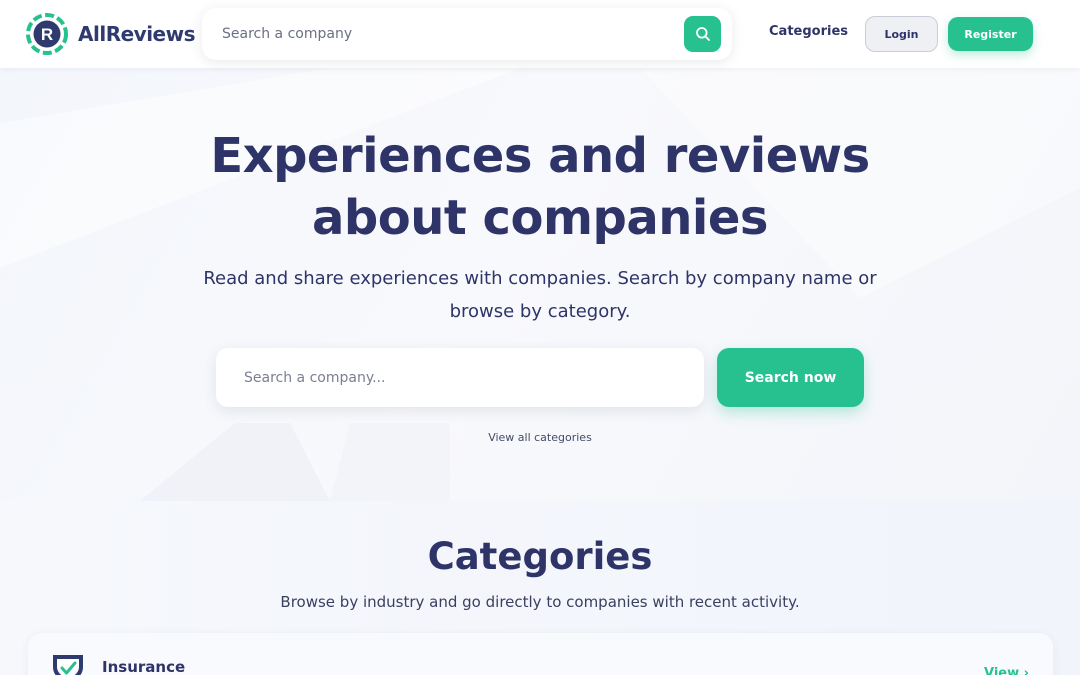 The width and height of the screenshot is (1080, 675). I want to click on category-view-link: View ›, so click(1006, 670).